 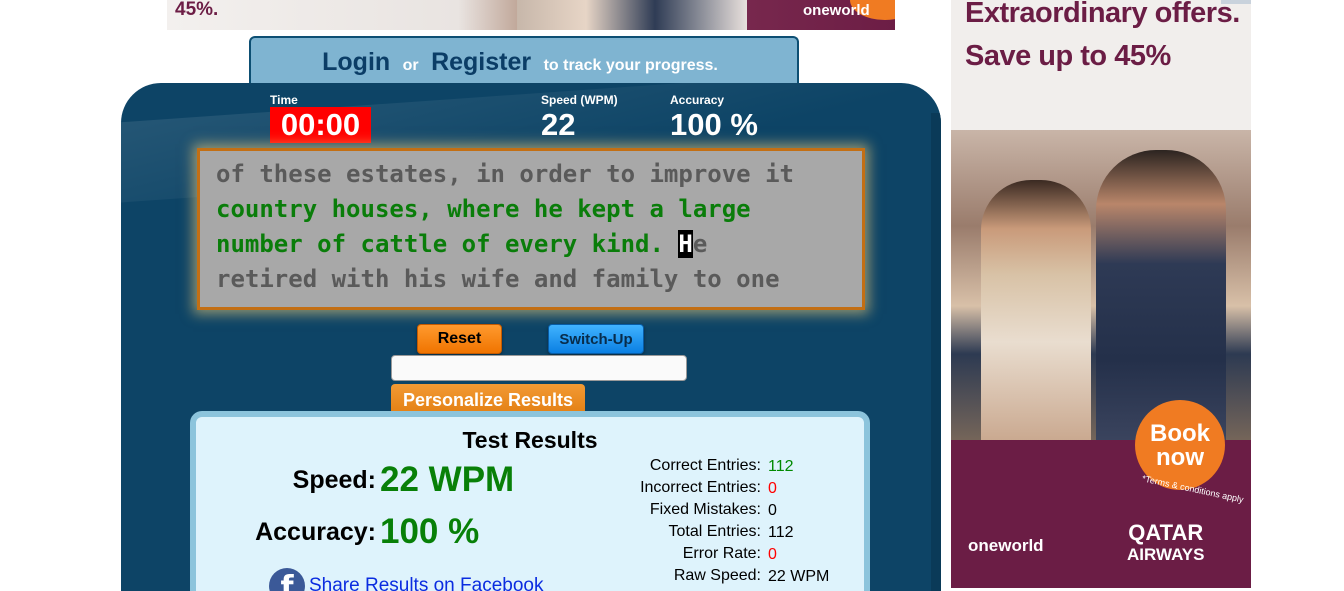 I want to click on top-banner-ad: 45%. oneworld, so click(x=531, y=15).